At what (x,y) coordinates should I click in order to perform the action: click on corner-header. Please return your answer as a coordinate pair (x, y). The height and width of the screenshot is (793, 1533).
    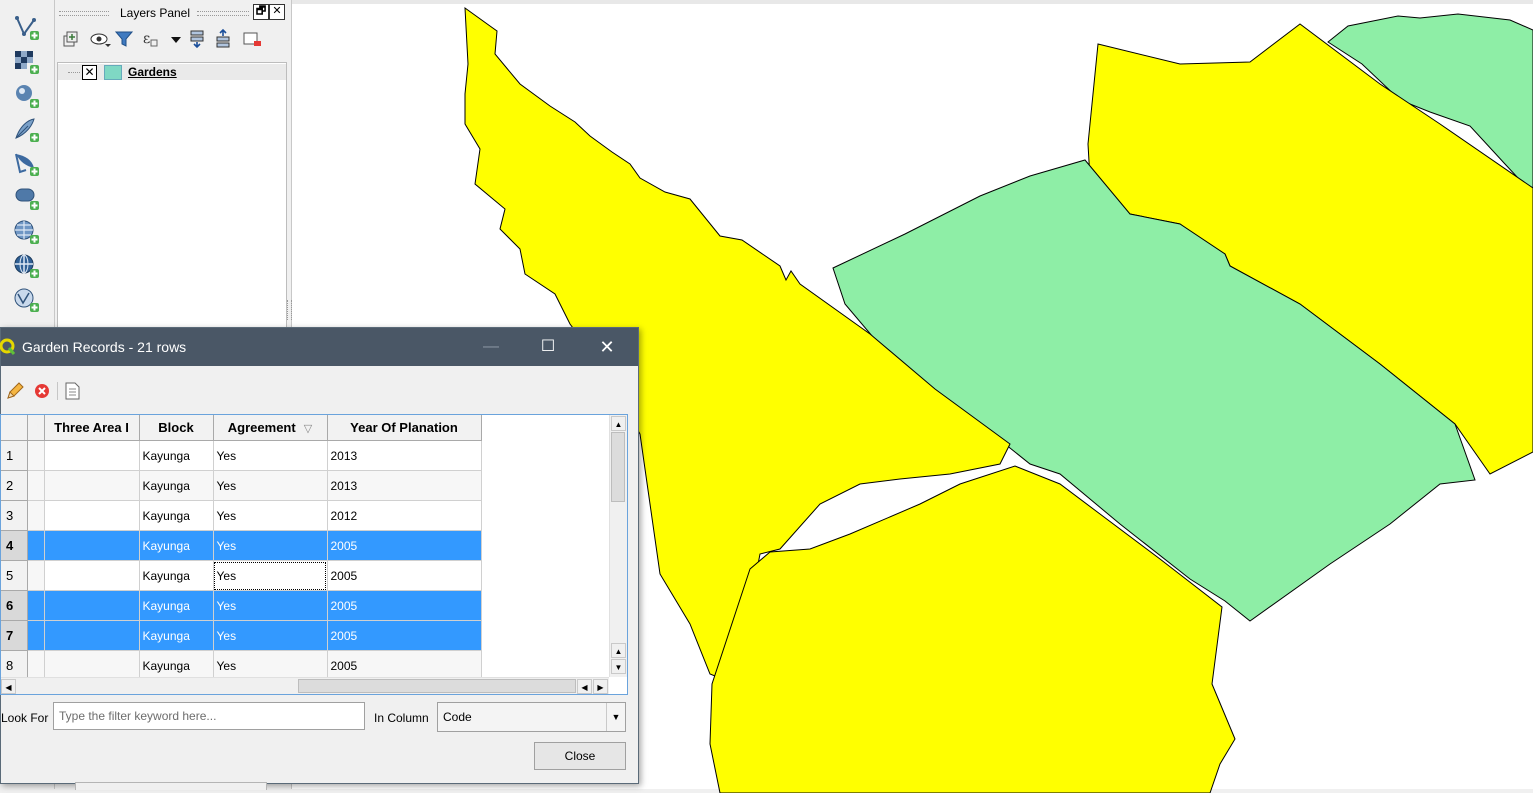
    Looking at the image, I should click on (14, 428).